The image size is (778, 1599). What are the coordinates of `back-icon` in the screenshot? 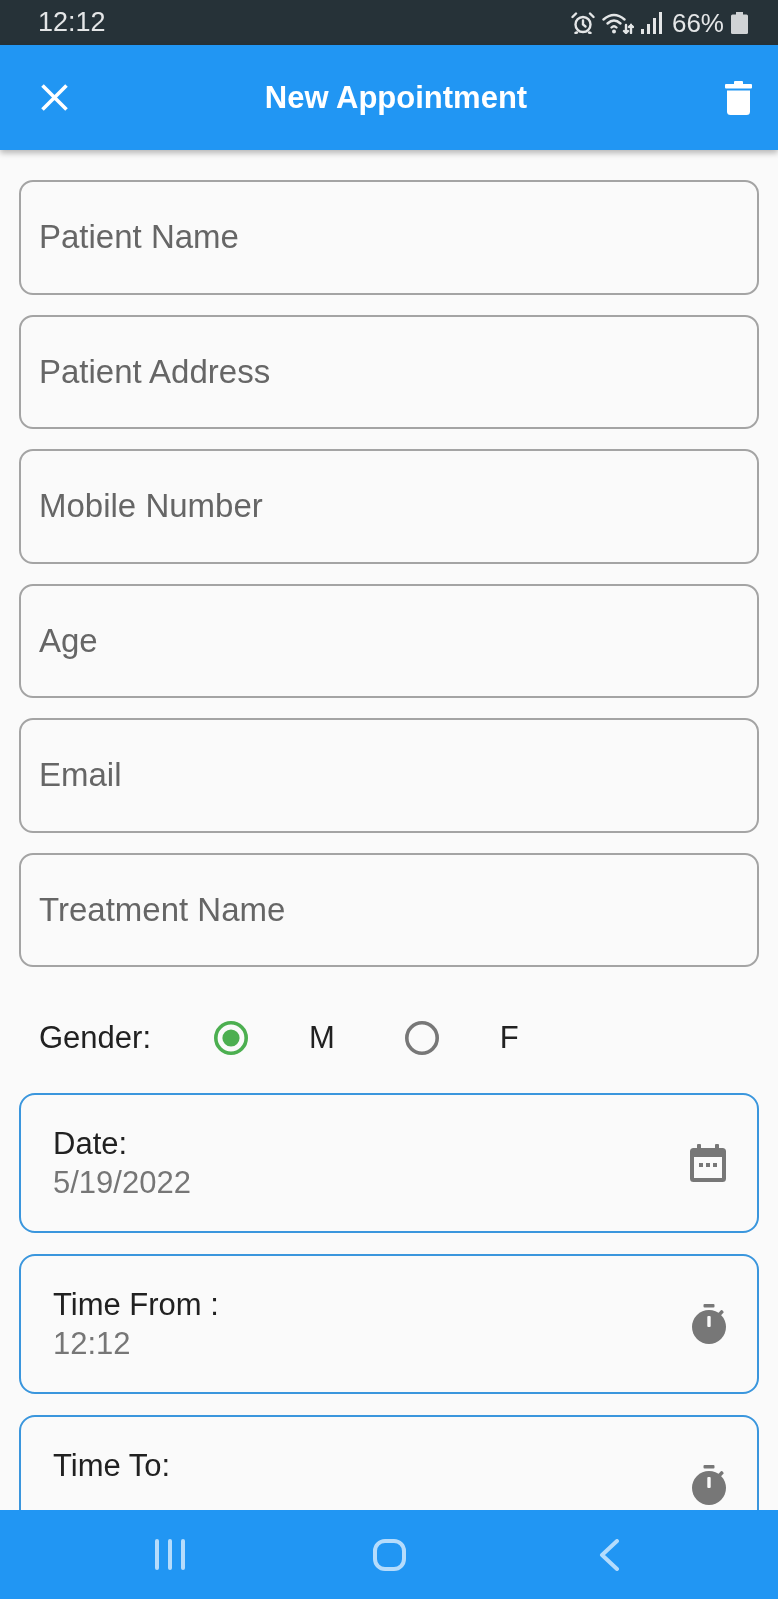 It's located at (609, 1554).